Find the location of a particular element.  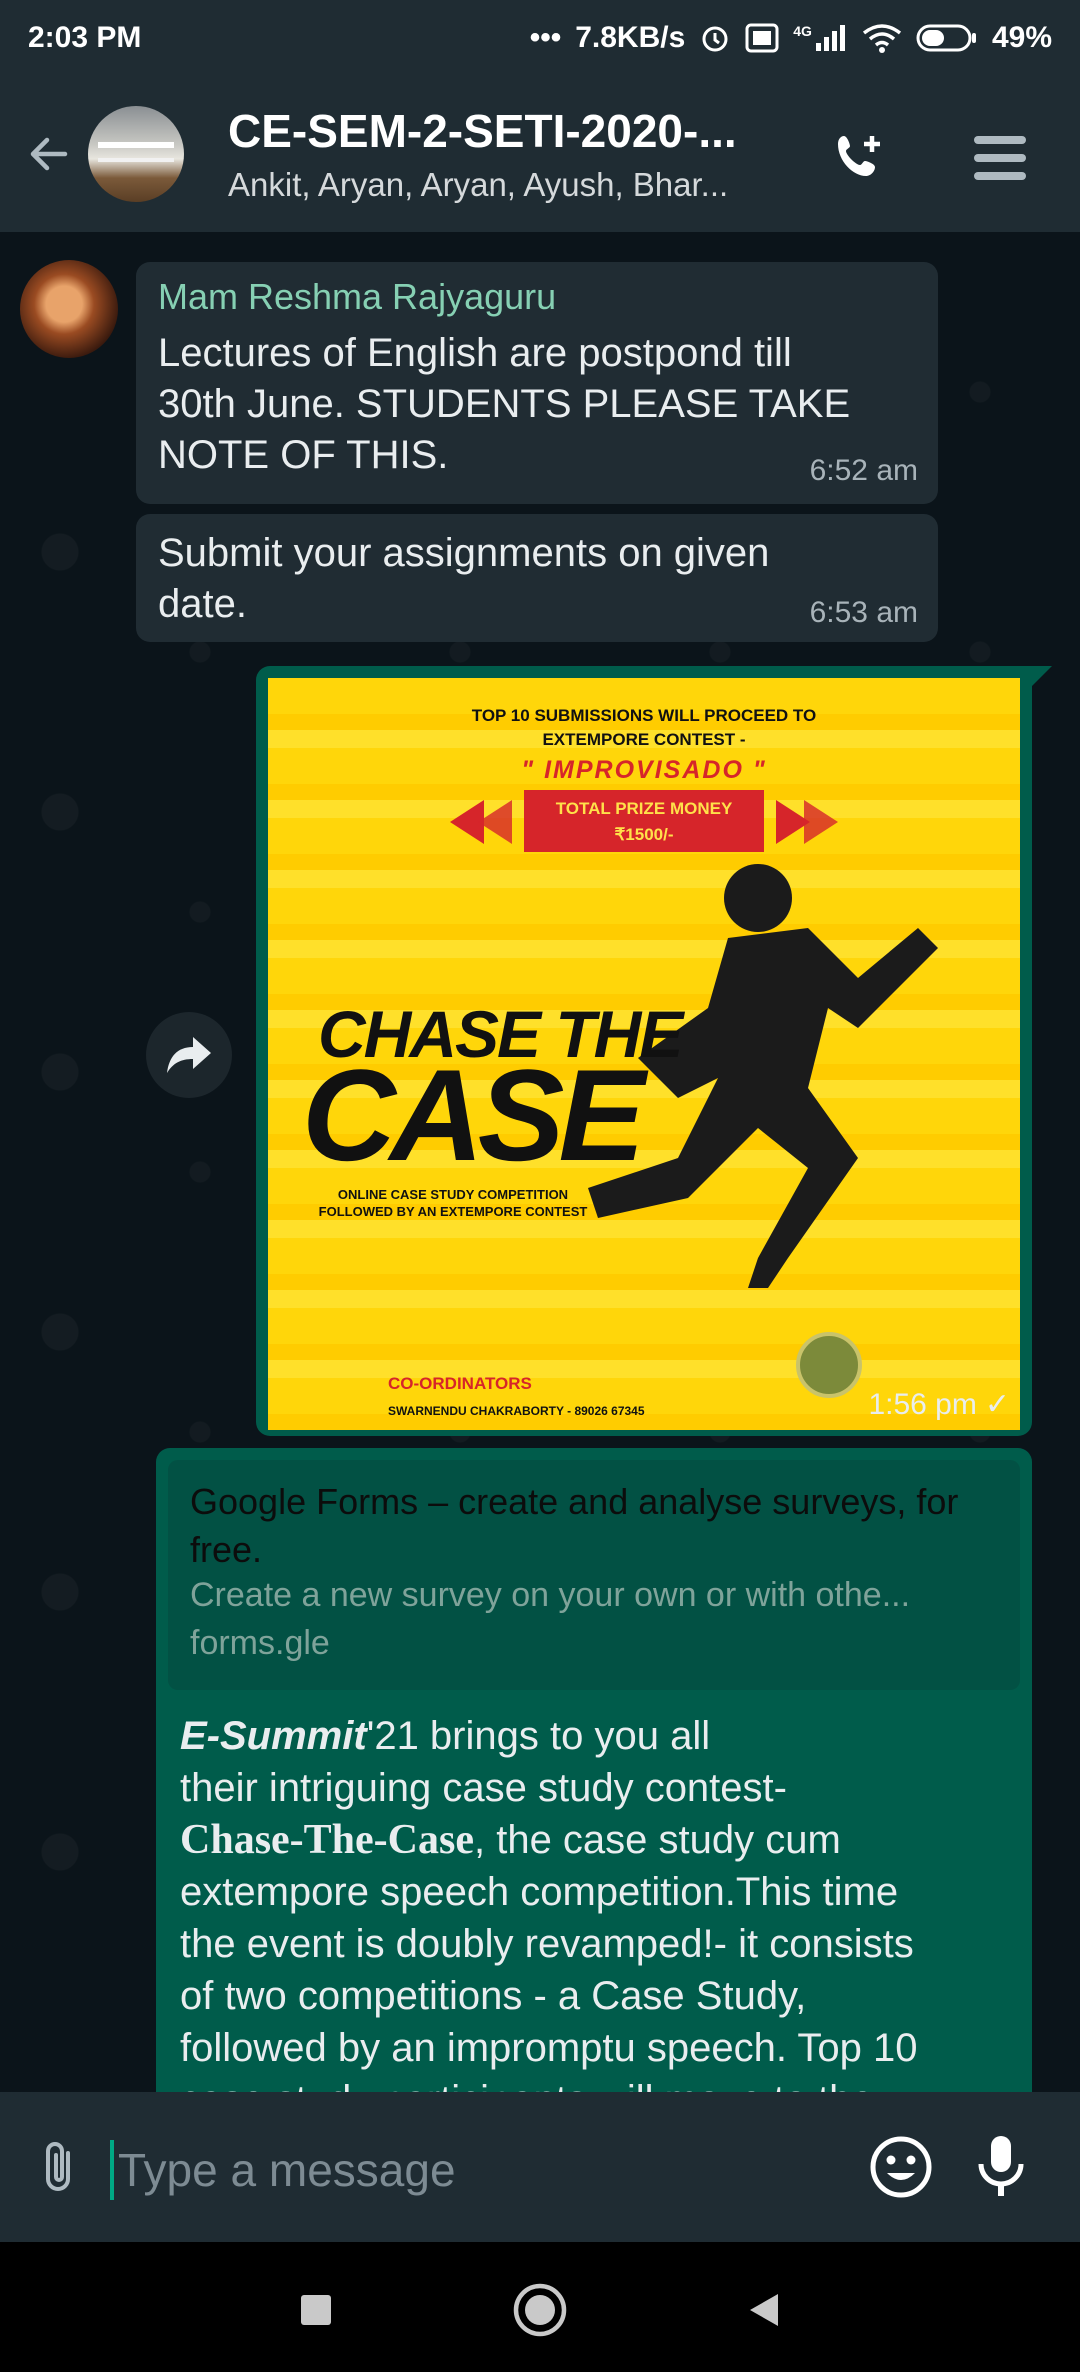

network-speed: 7.8KB/s is located at coordinates (630, 37).